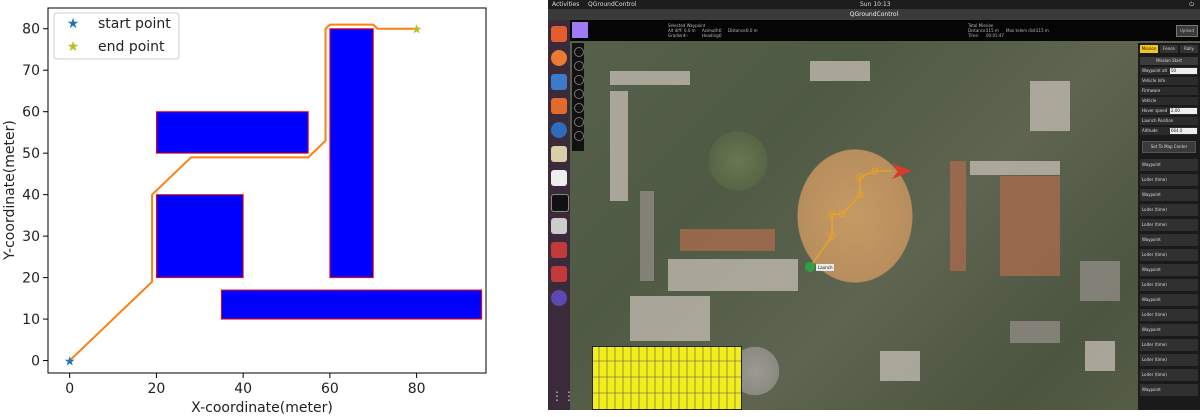 The height and width of the screenshot is (417, 1200). What do you see at coordinates (330, 389) in the screenshot?
I see `x-tick-label: 60` at bounding box center [330, 389].